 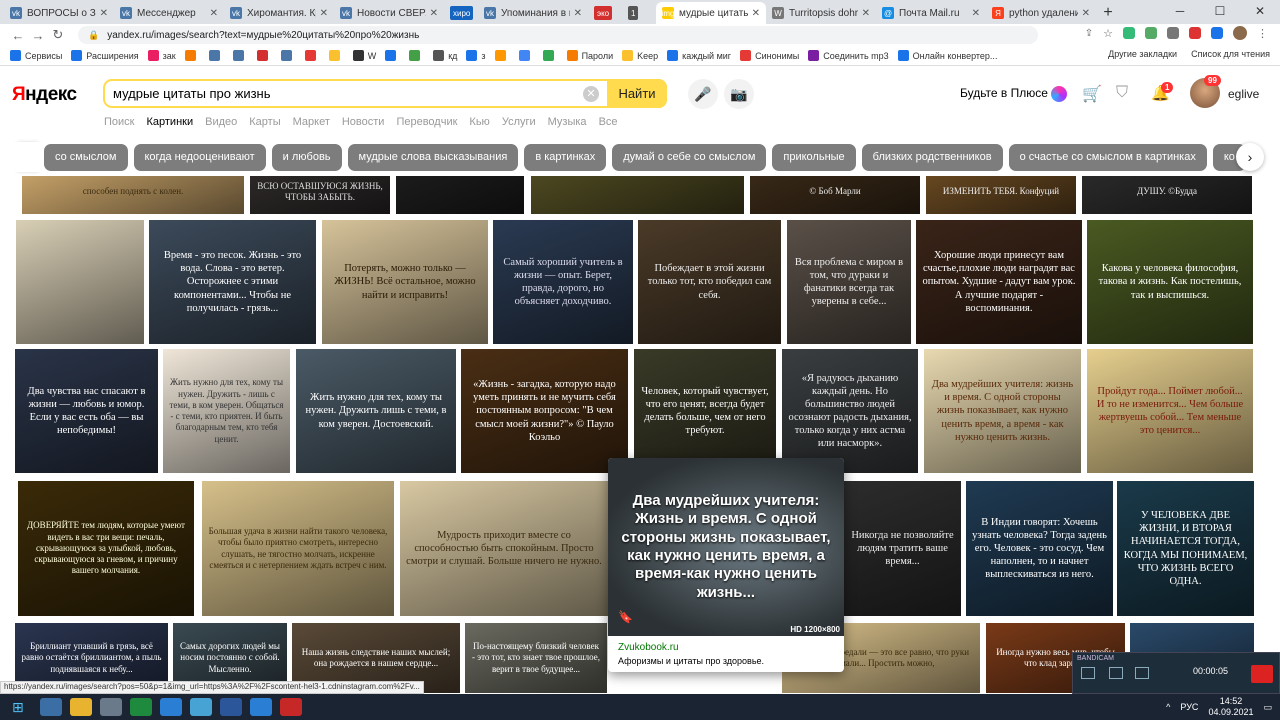 What do you see at coordinates (344, 93) in the screenshot?
I see `search-input` at bounding box center [344, 93].